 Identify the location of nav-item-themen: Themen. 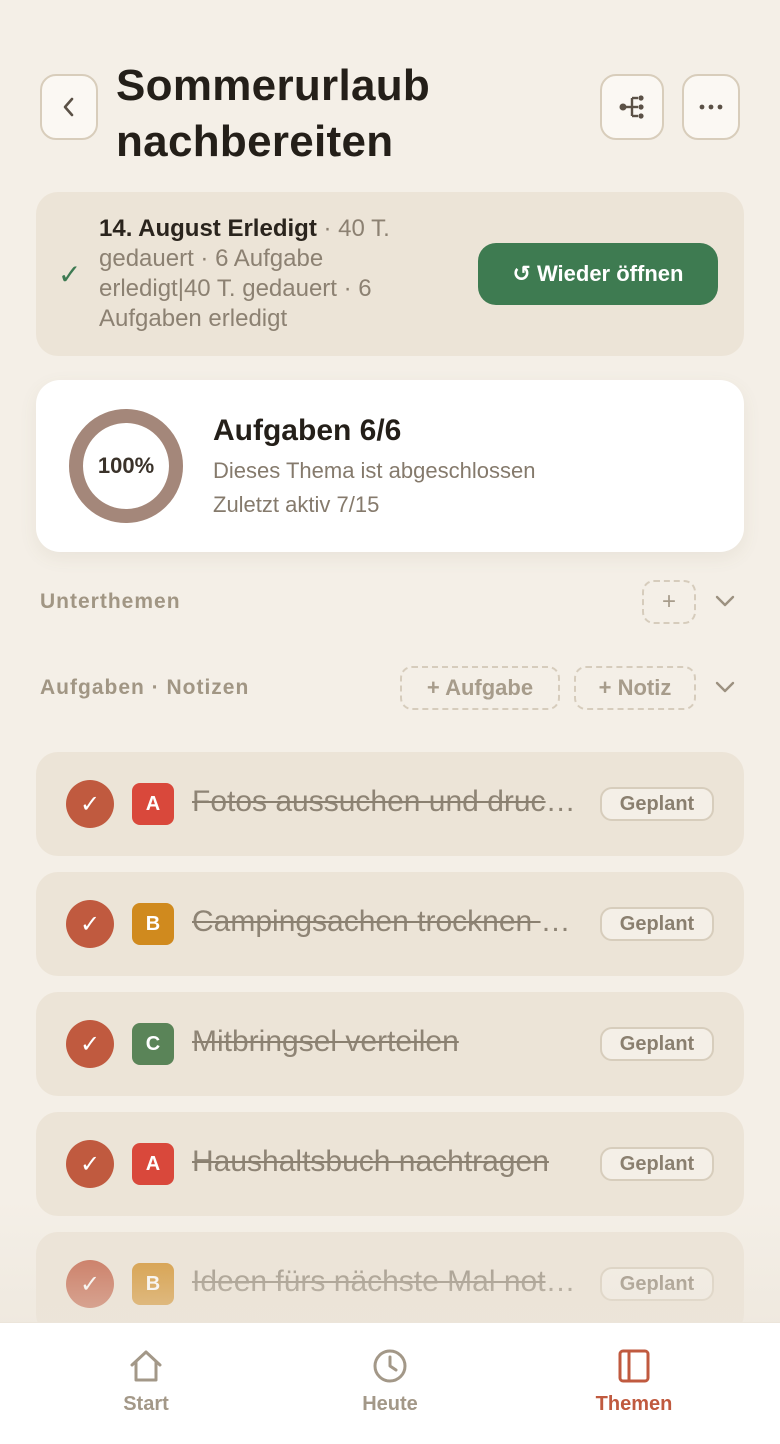
(634, 1383).